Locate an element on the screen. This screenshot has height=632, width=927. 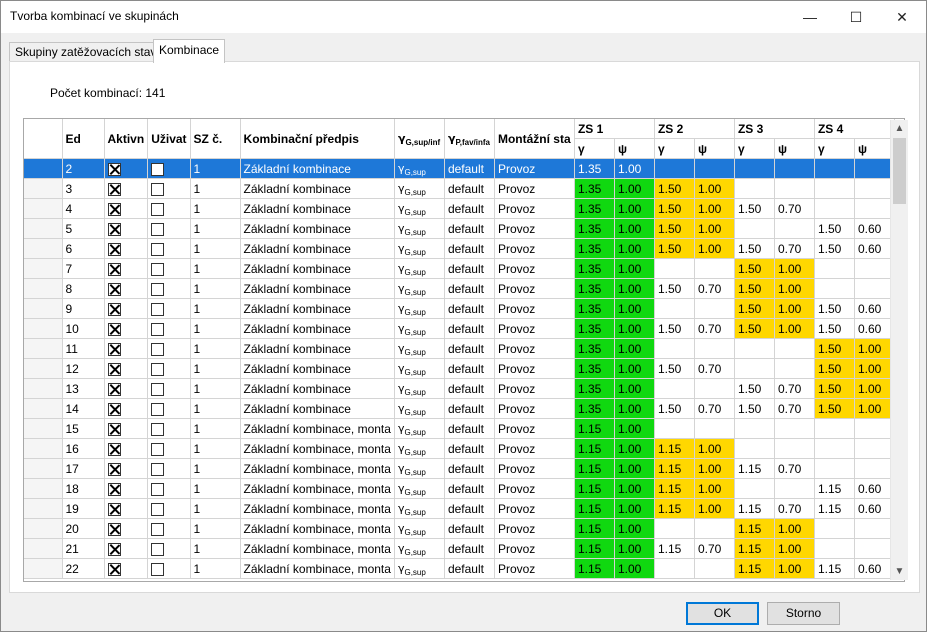
cell-zs3-gamma: 1.50 is located at coordinates (754, 288).